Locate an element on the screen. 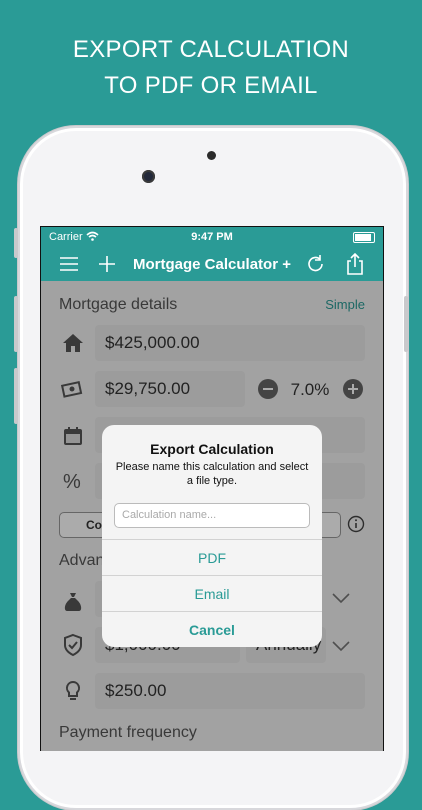 Image resolution: width=422 pixels, height=810 pixels. nav-title: Mortgage Calculator + is located at coordinates (212, 264).